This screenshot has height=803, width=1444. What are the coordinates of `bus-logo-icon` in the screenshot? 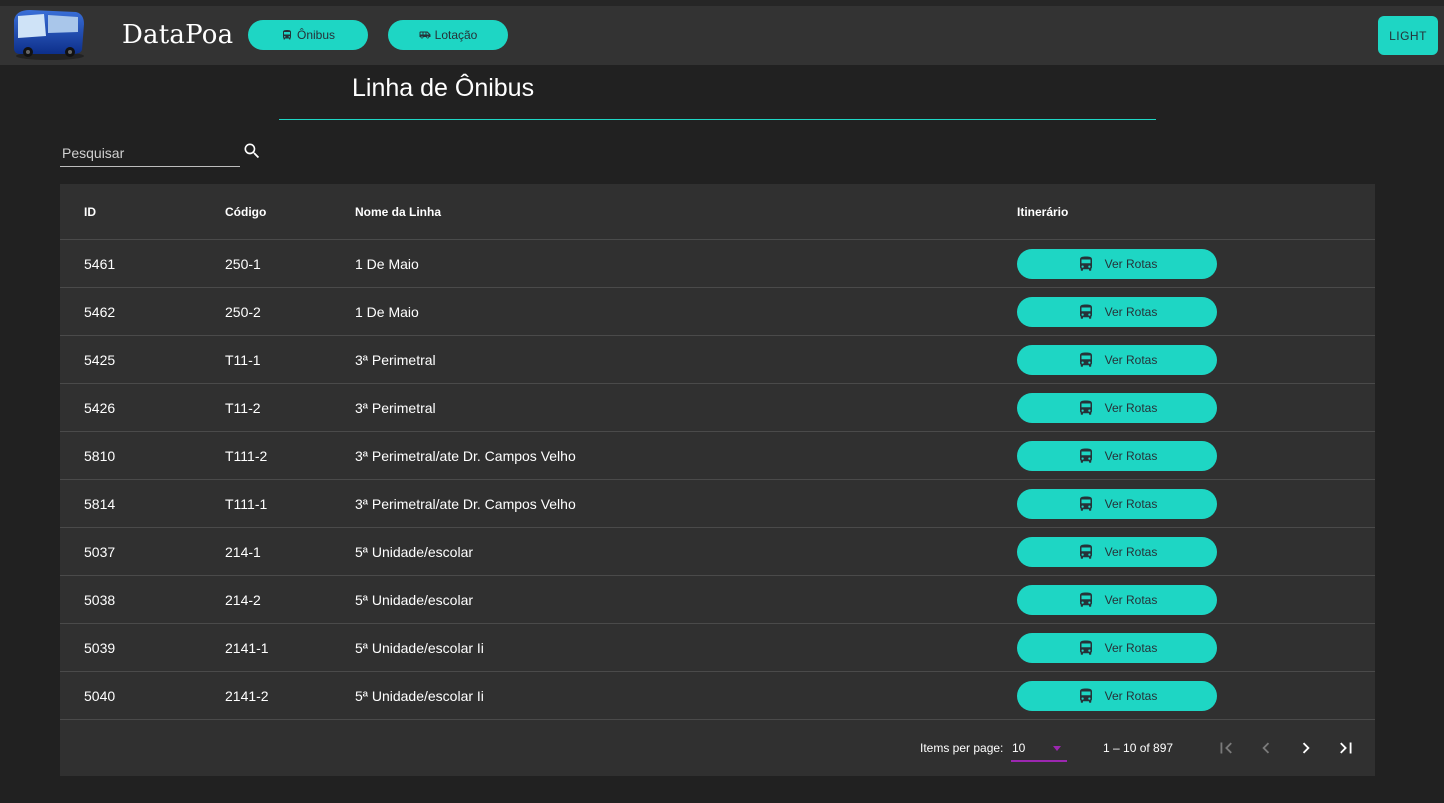 It's located at (48, 34).